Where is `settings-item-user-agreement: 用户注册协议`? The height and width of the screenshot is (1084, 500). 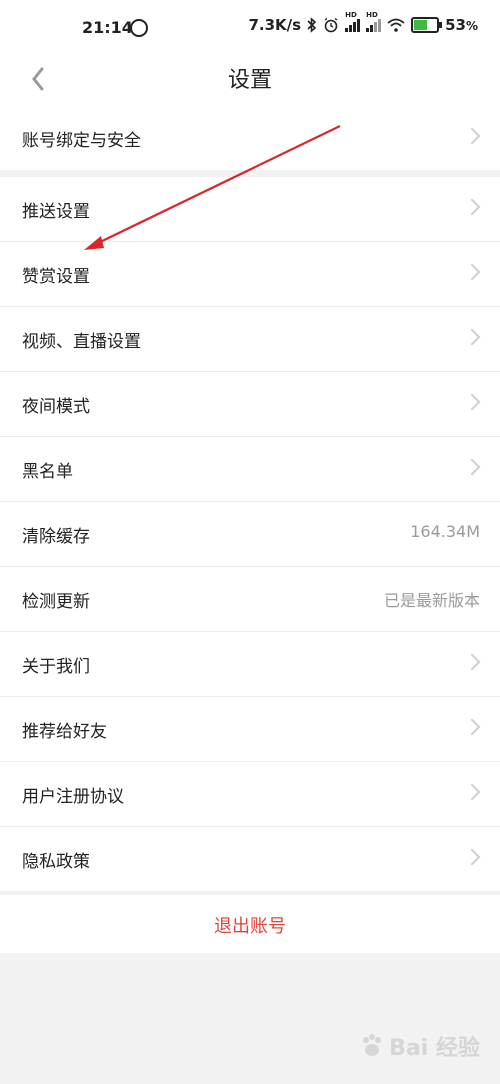
settings-item-user-agreement: 用户注册协议 is located at coordinates (250, 794).